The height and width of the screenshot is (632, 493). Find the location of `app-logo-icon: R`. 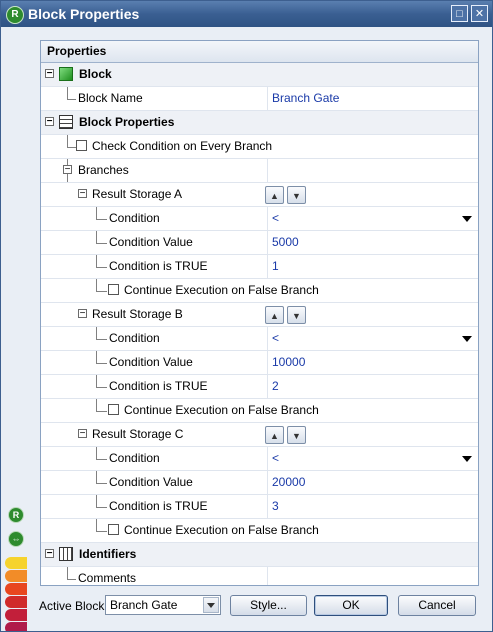

app-logo-icon: R is located at coordinates (15, 15).